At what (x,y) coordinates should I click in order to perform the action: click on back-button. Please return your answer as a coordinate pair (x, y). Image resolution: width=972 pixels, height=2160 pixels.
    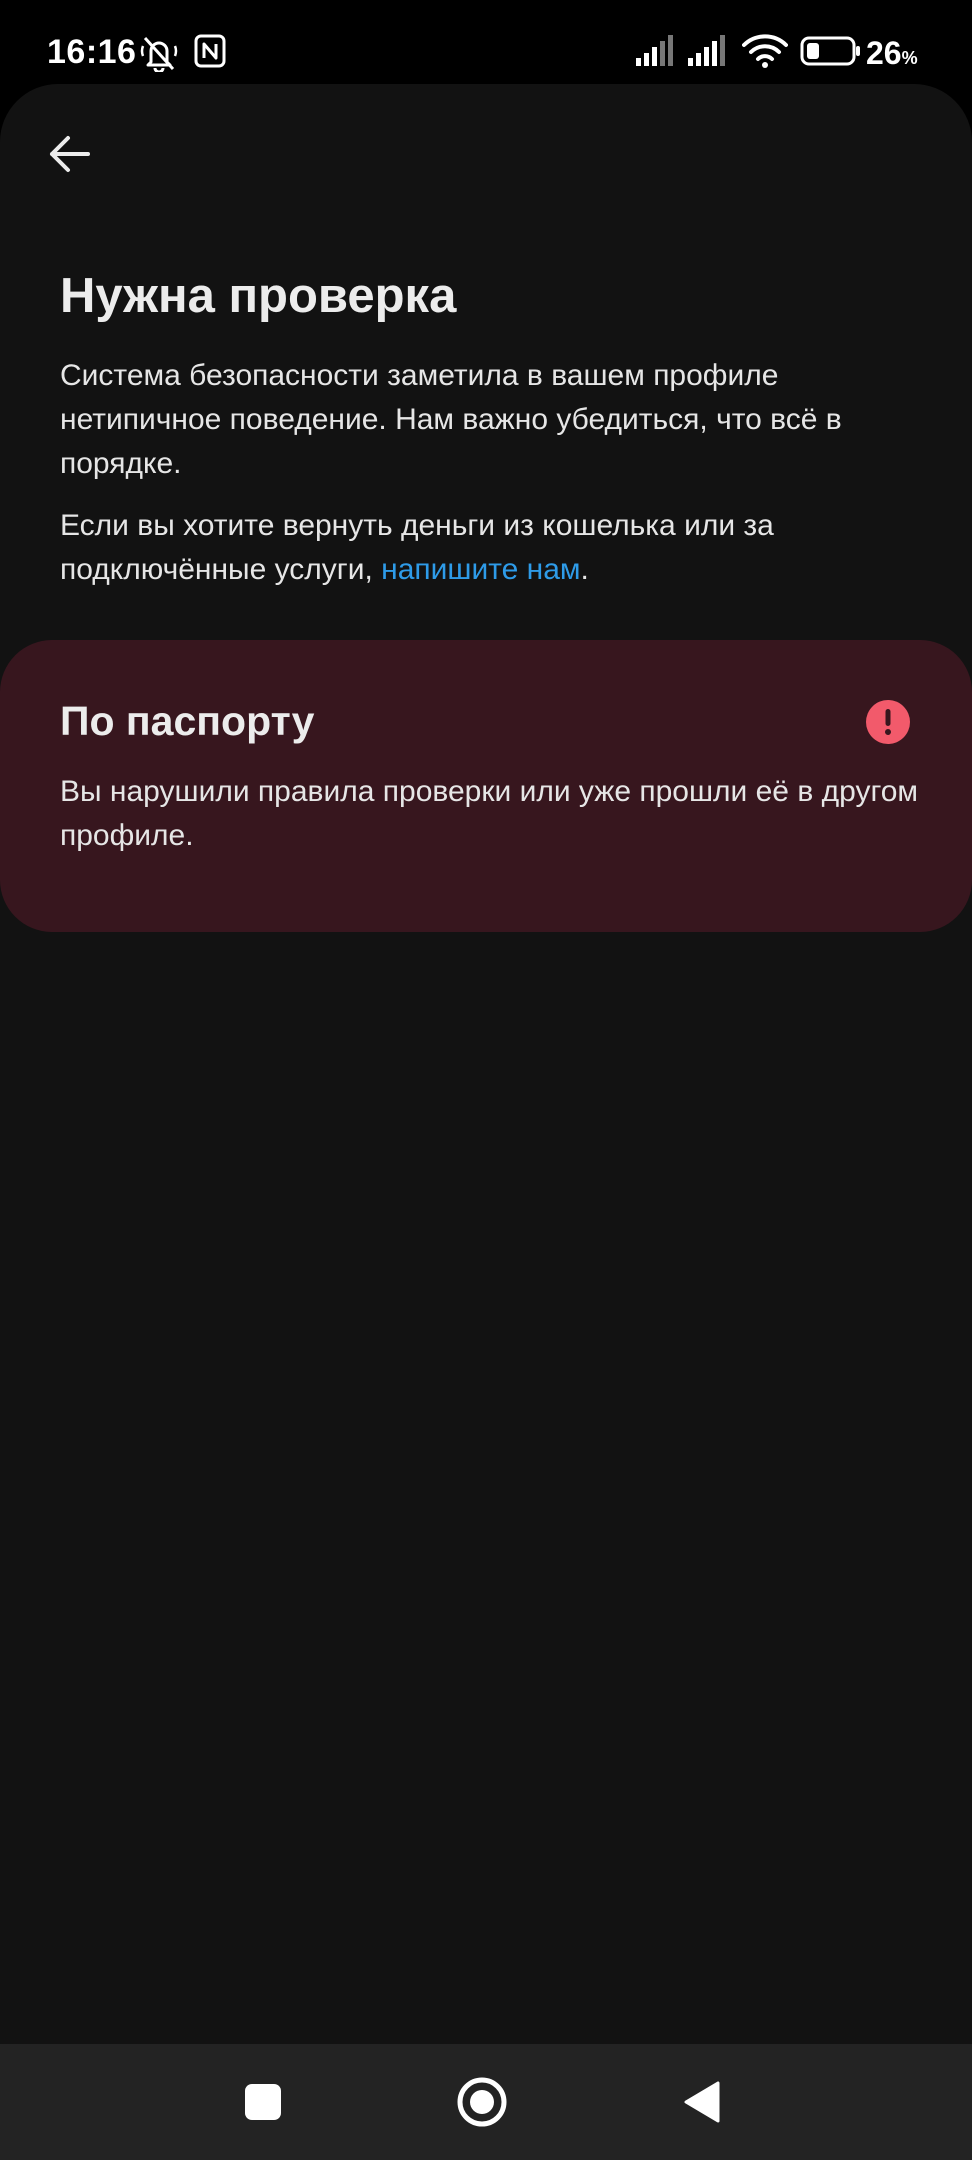
    Looking at the image, I should click on (70, 154).